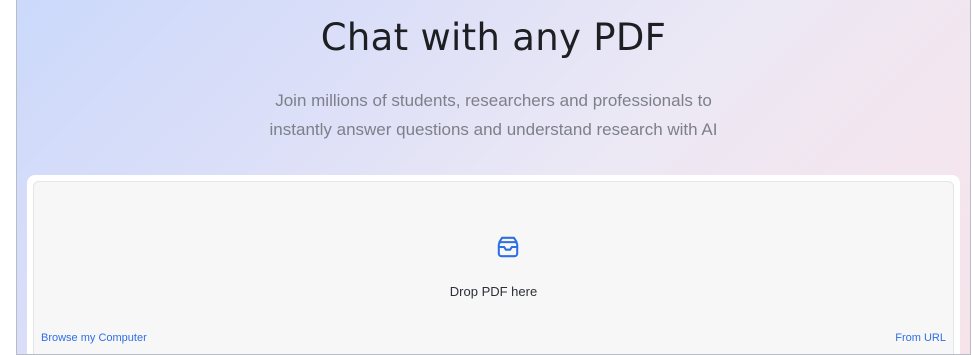 This screenshot has width=972, height=355. Describe the element at coordinates (94, 338) in the screenshot. I see `browse-computer-link: Browse my Computer` at that location.